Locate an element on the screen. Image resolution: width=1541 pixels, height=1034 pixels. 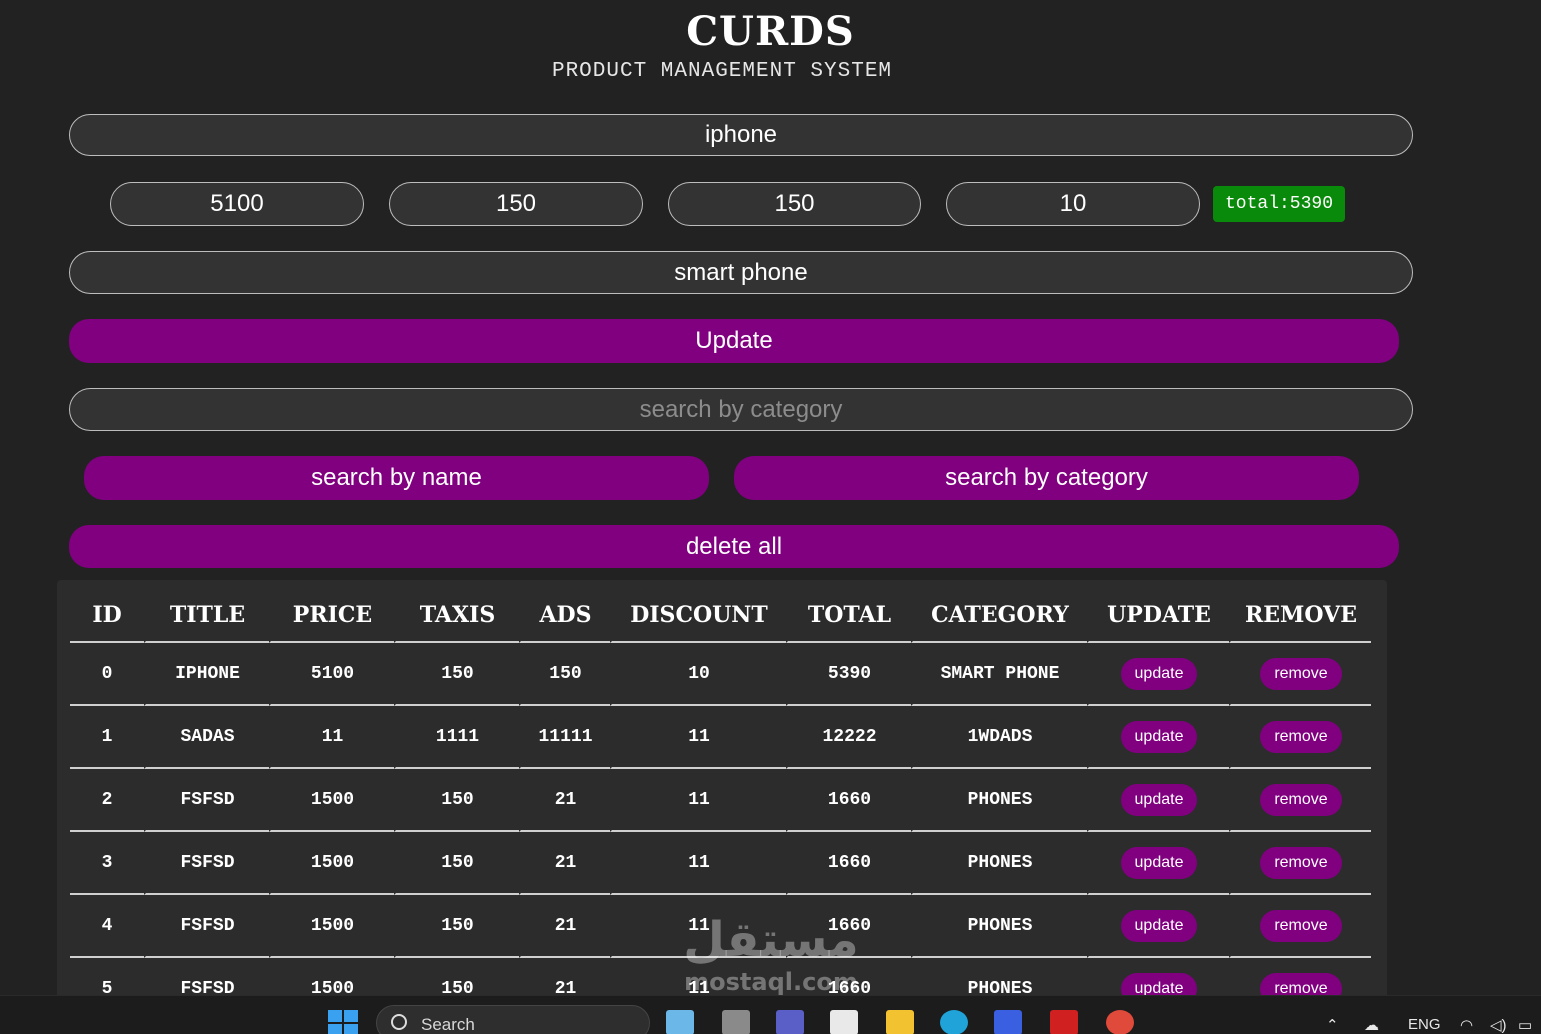
store-icon is located at coordinates (844, 1022).